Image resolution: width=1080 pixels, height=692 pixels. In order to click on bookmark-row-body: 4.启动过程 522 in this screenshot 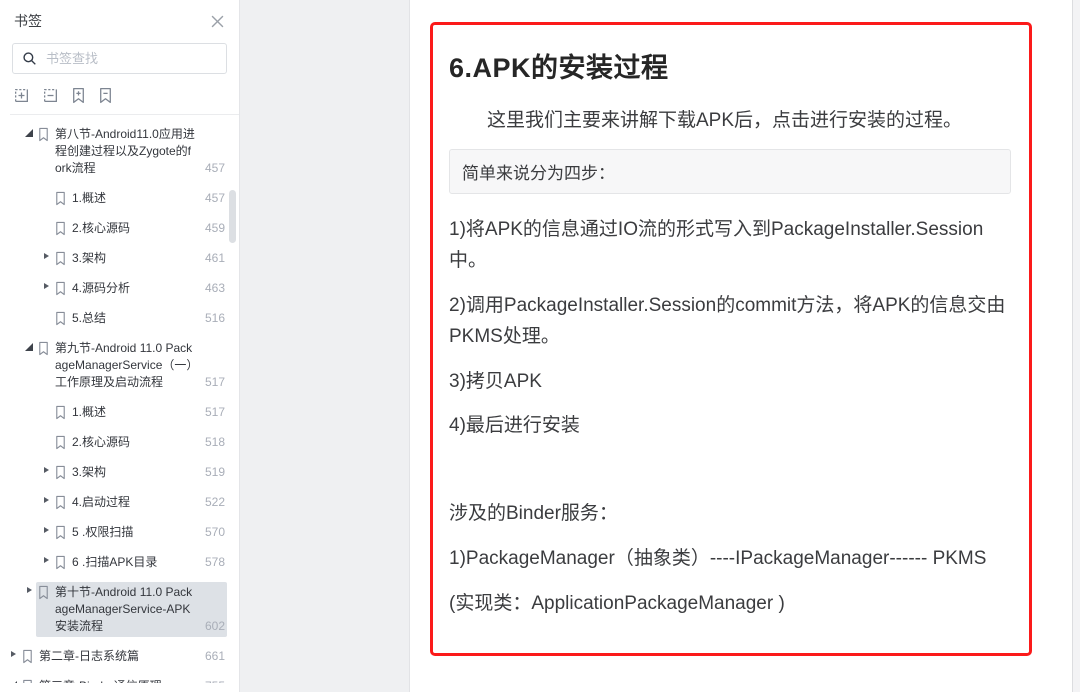, I will do `click(140, 502)`.